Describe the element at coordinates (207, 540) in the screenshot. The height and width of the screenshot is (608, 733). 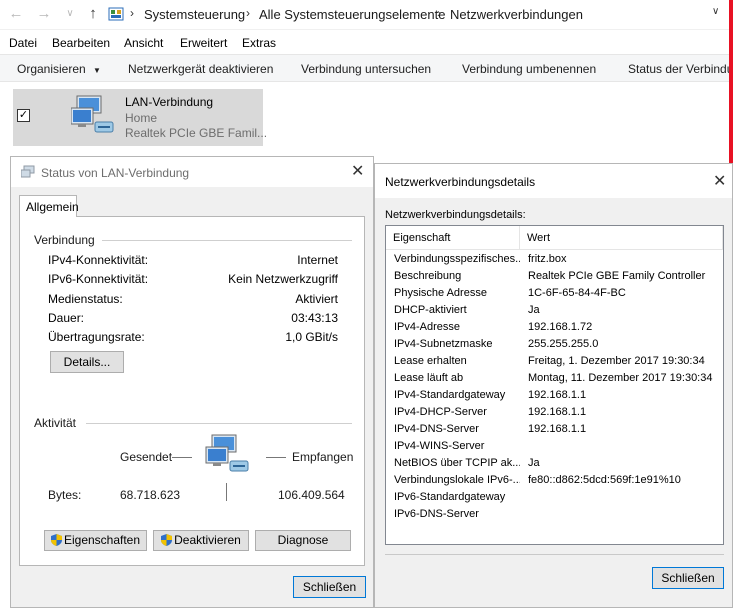
I see `deactivate-label: Deaktivieren` at that location.